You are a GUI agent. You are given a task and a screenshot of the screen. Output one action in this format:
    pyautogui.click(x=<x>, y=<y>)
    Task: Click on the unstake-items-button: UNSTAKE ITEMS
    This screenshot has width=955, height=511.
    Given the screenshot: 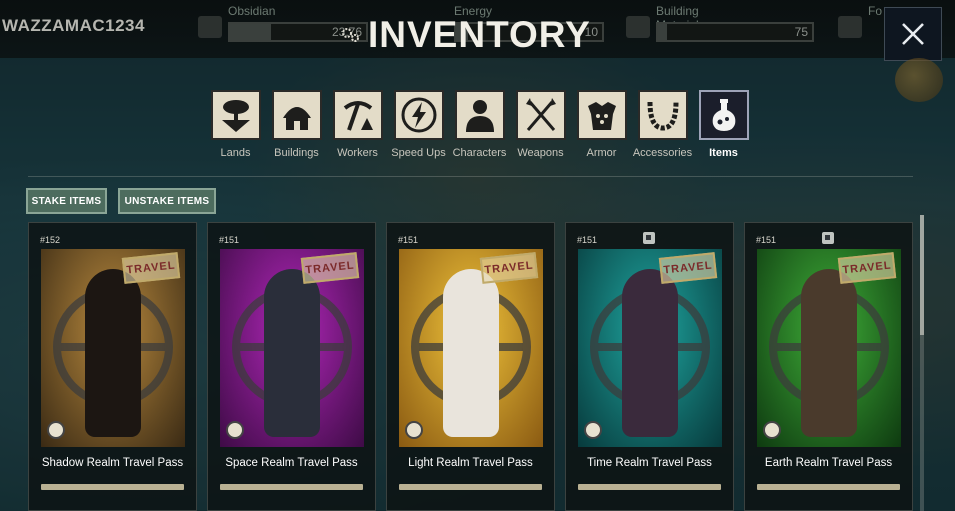 What is the action you would take?
    pyautogui.click(x=167, y=201)
    